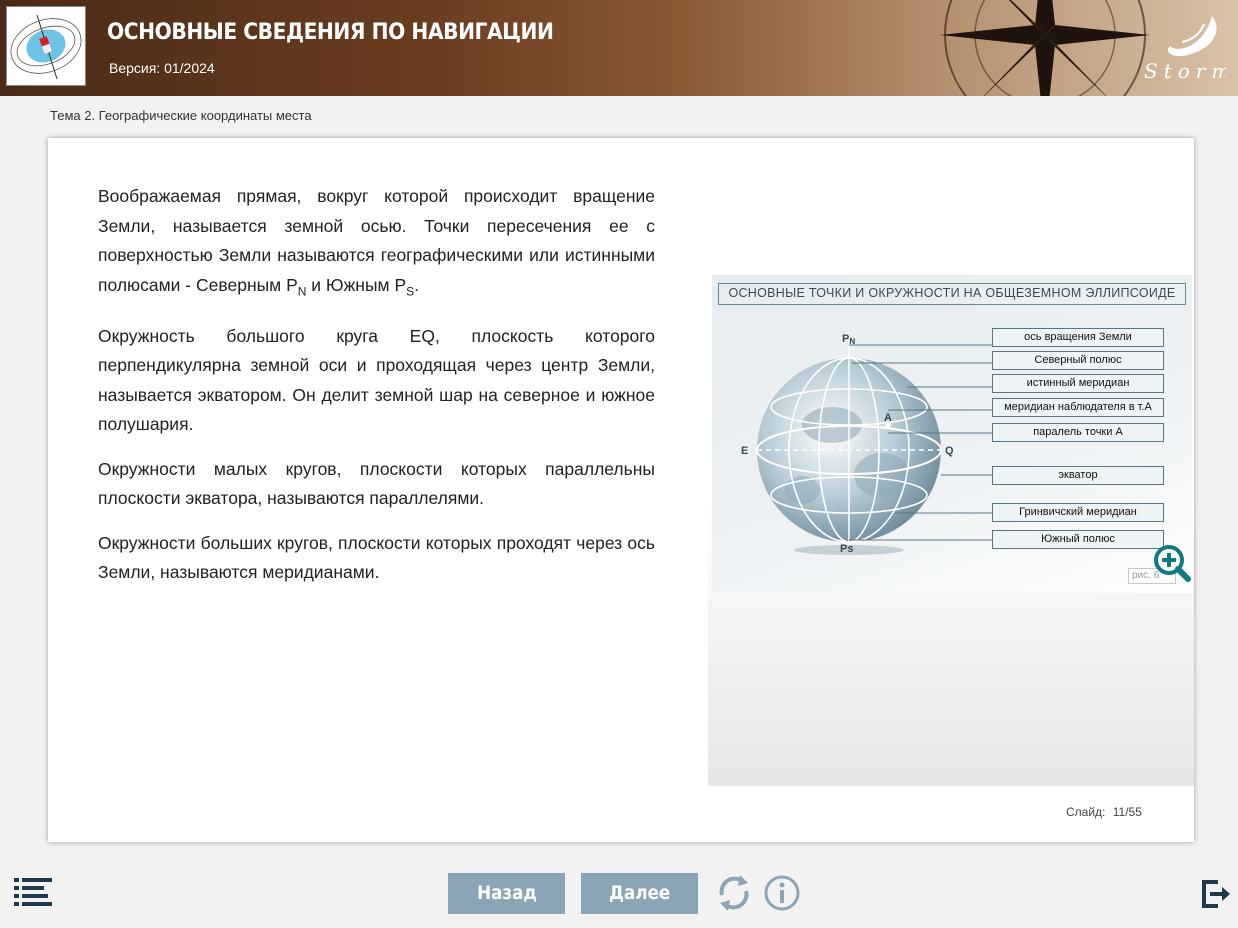 This screenshot has height=928, width=1238. What do you see at coordinates (1078, 432) in the screenshot?
I see `label-parallel-a: паралель точки А` at bounding box center [1078, 432].